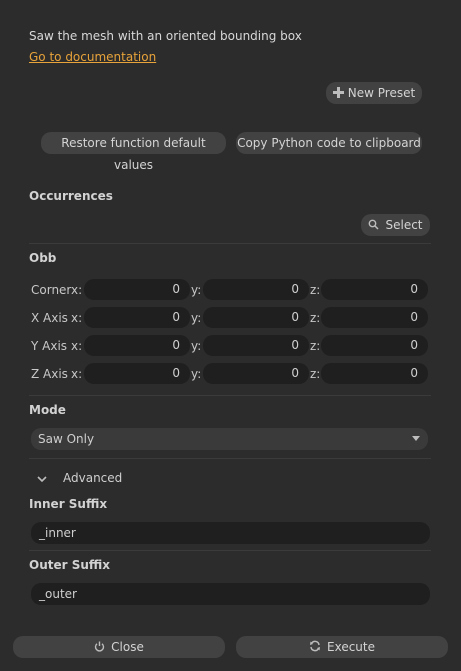 This screenshot has width=461, height=671. Describe the element at coordinates (51, 290) in the screenshot. I see `obb-row-label: Corner` at that location.